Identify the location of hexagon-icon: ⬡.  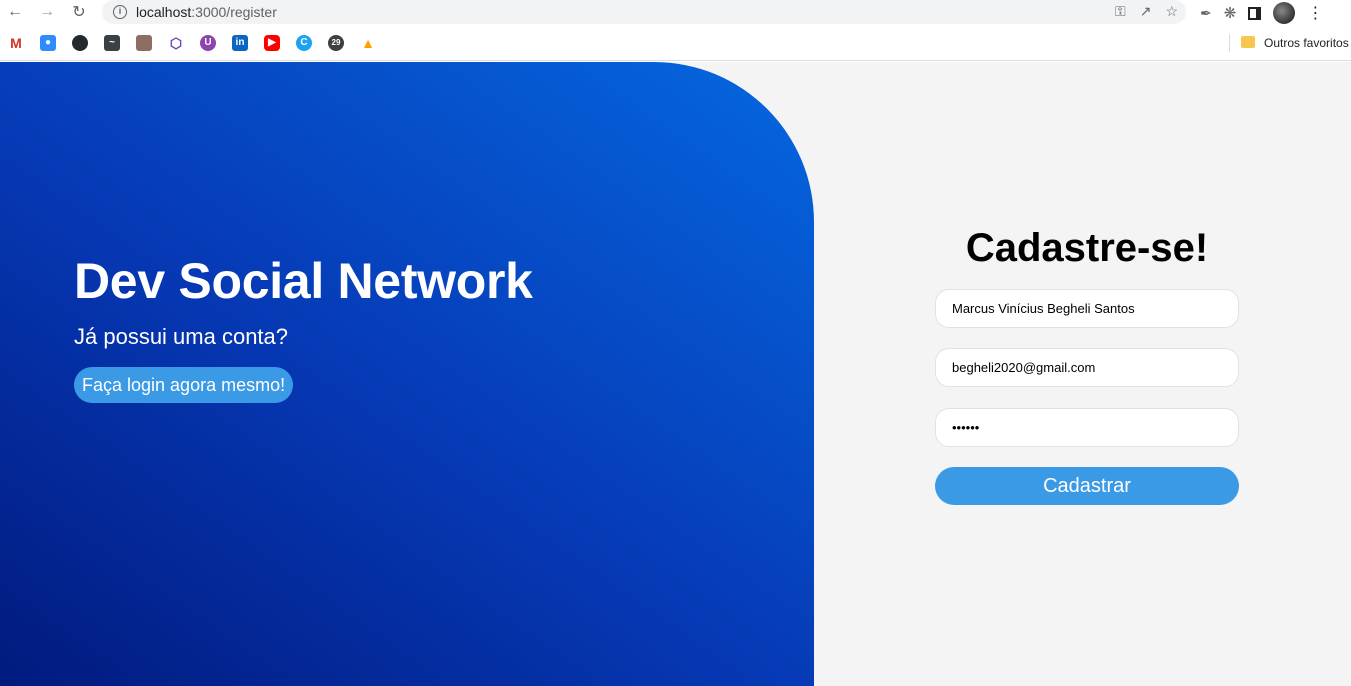
(176, 43).